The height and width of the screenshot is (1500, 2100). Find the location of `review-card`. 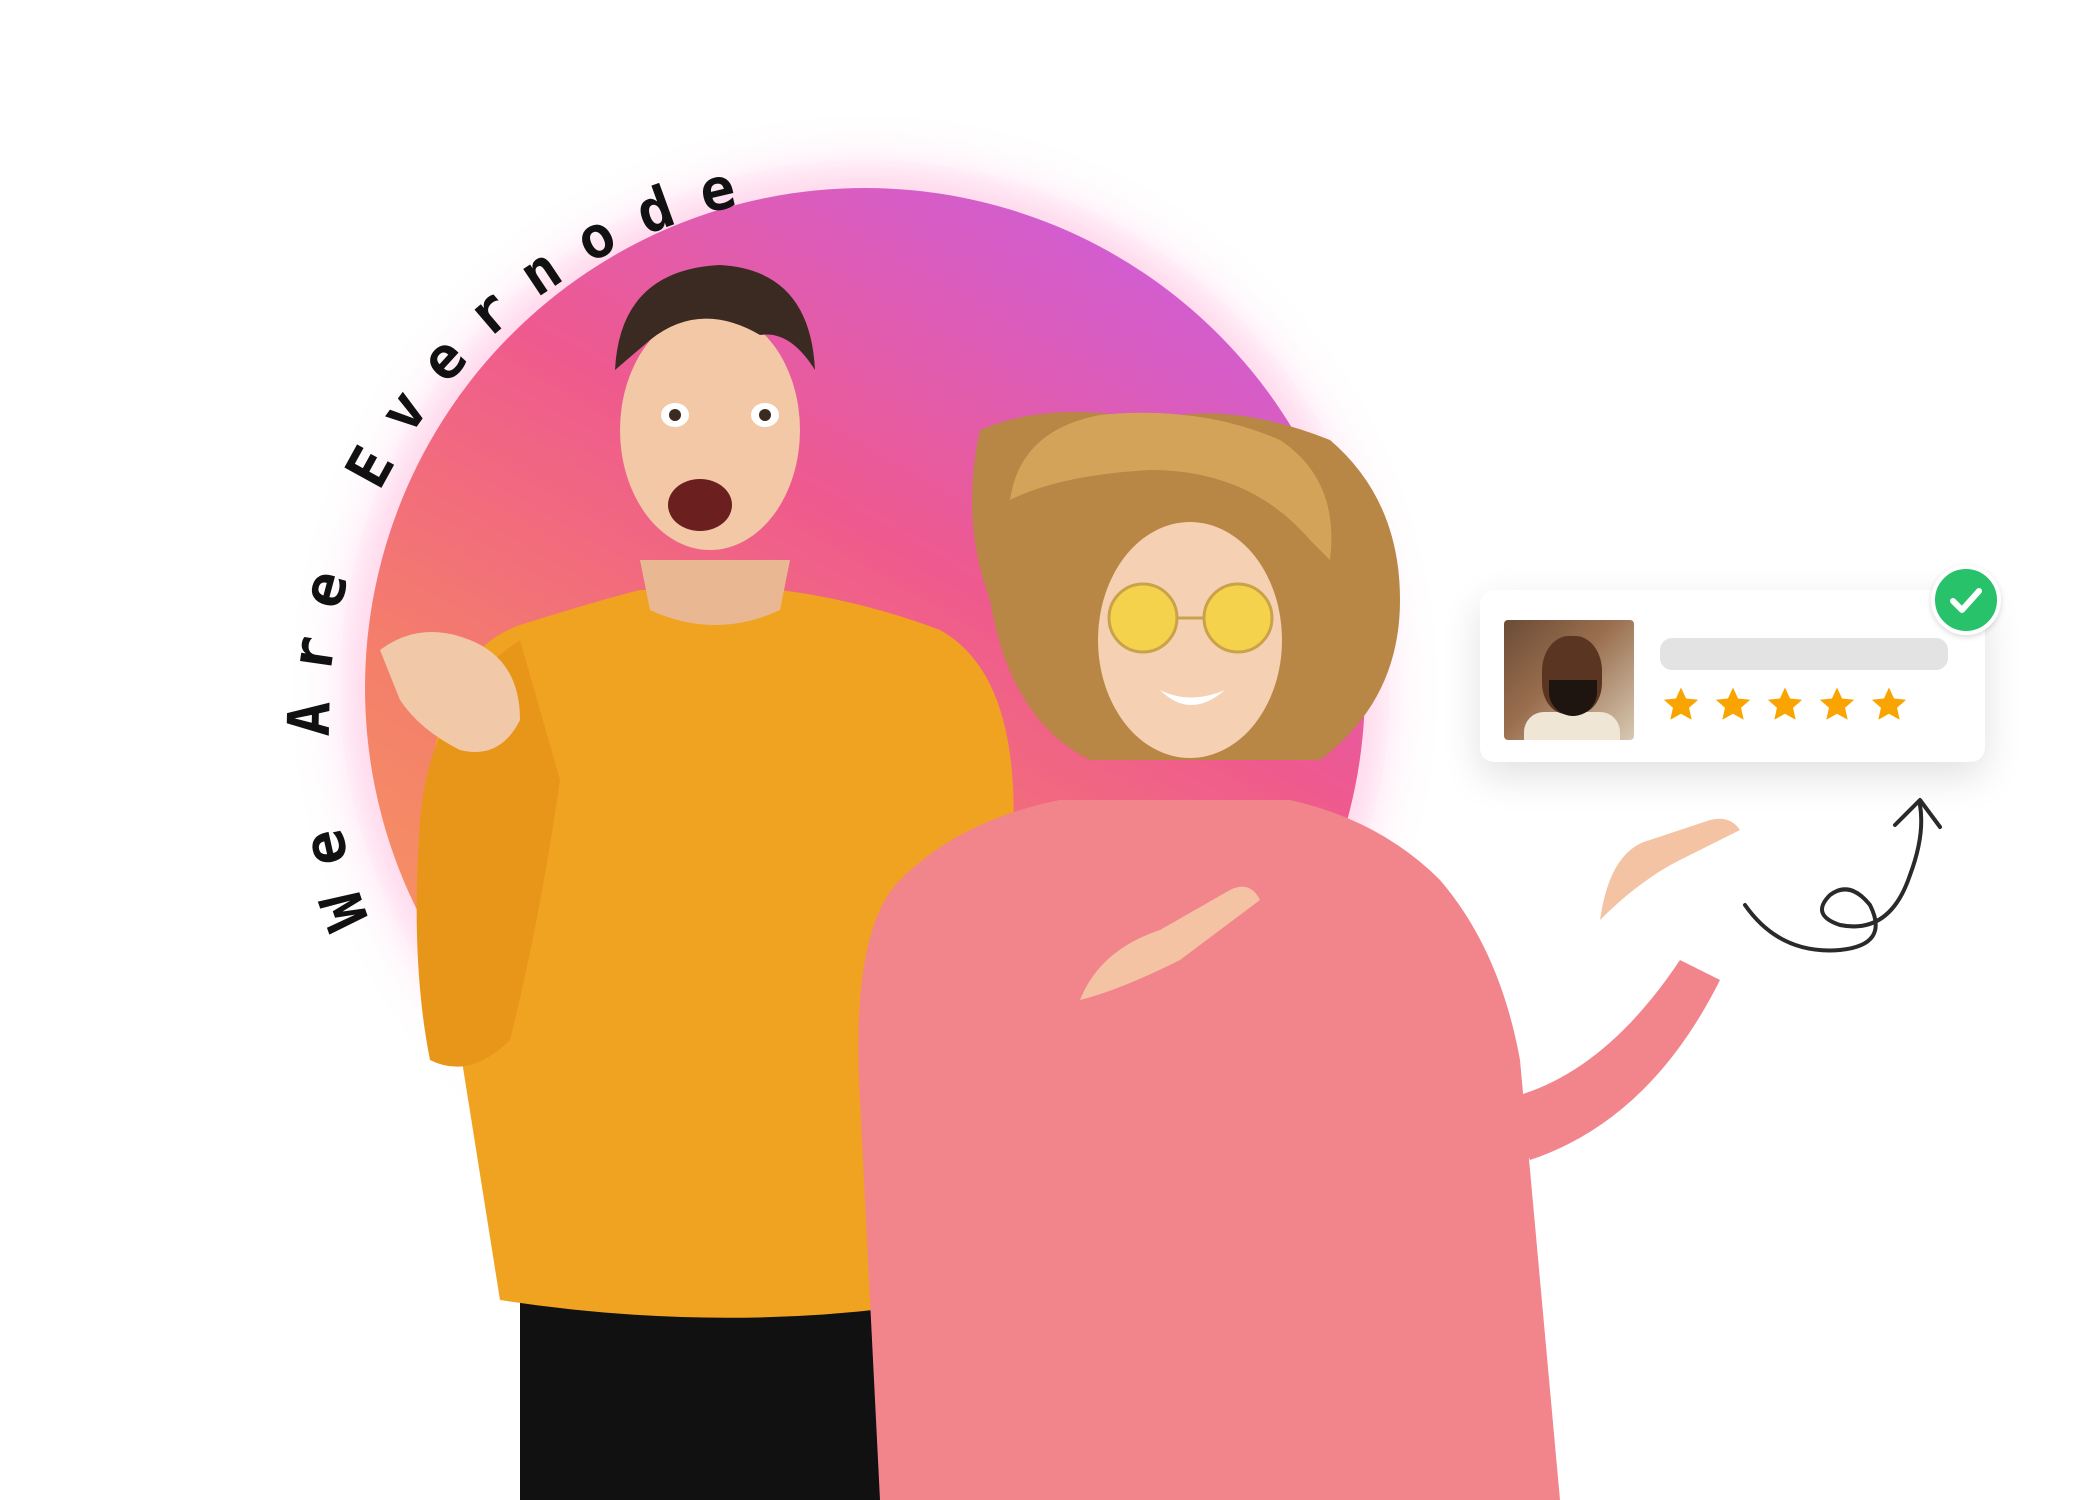

review-card is located at coordinates (1732, 676).